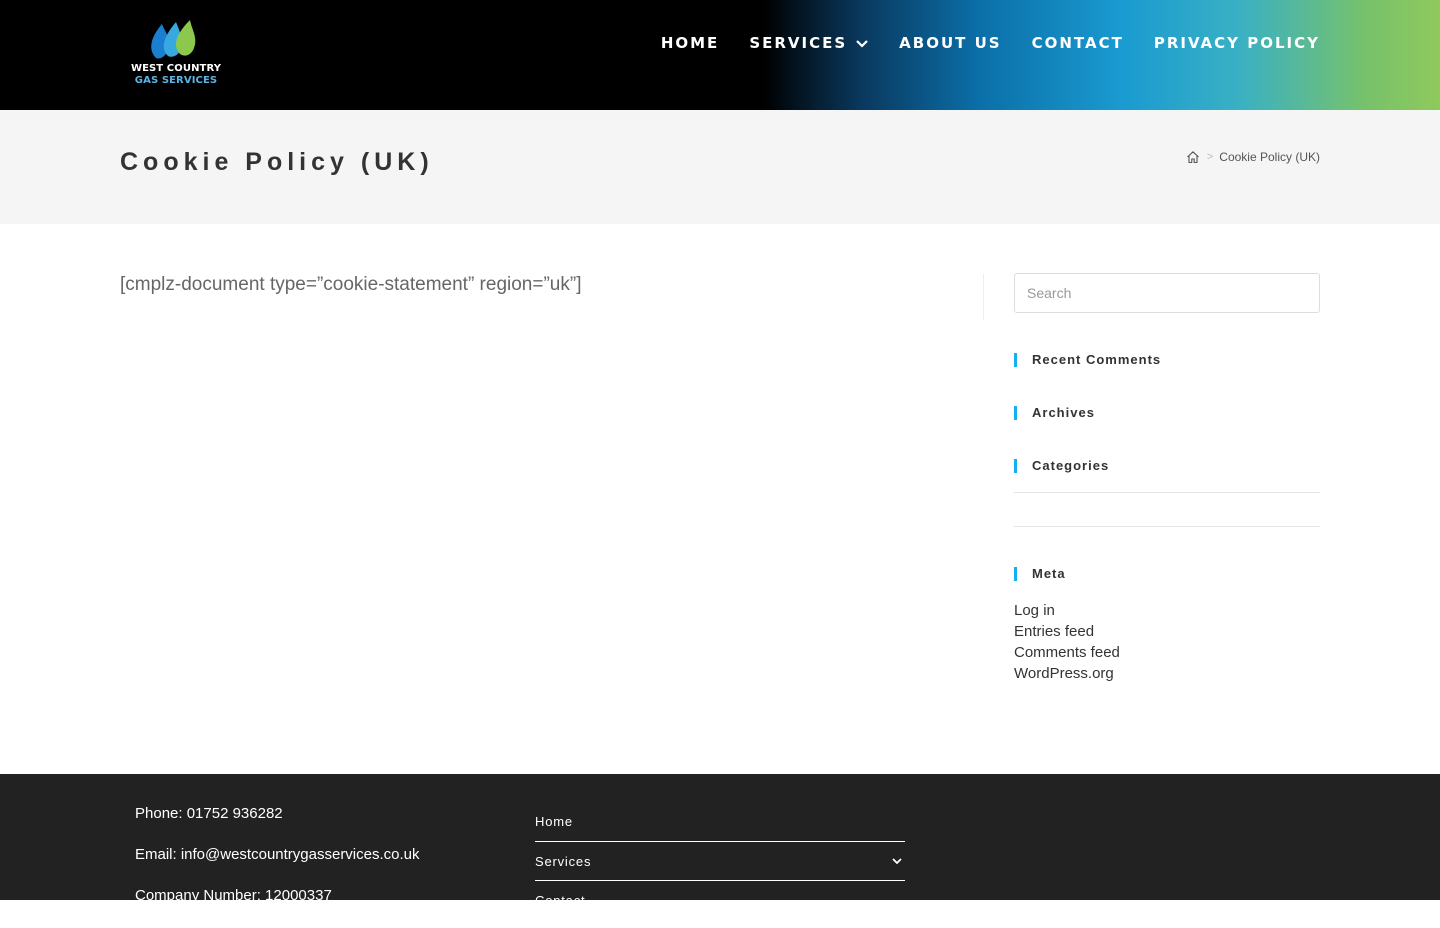 The width and height of the screenshot is (1440, 928). Describe the element at coordinates (1067, 610) in the screenshot. I see `meta-link-log-in: Log in` at that location.